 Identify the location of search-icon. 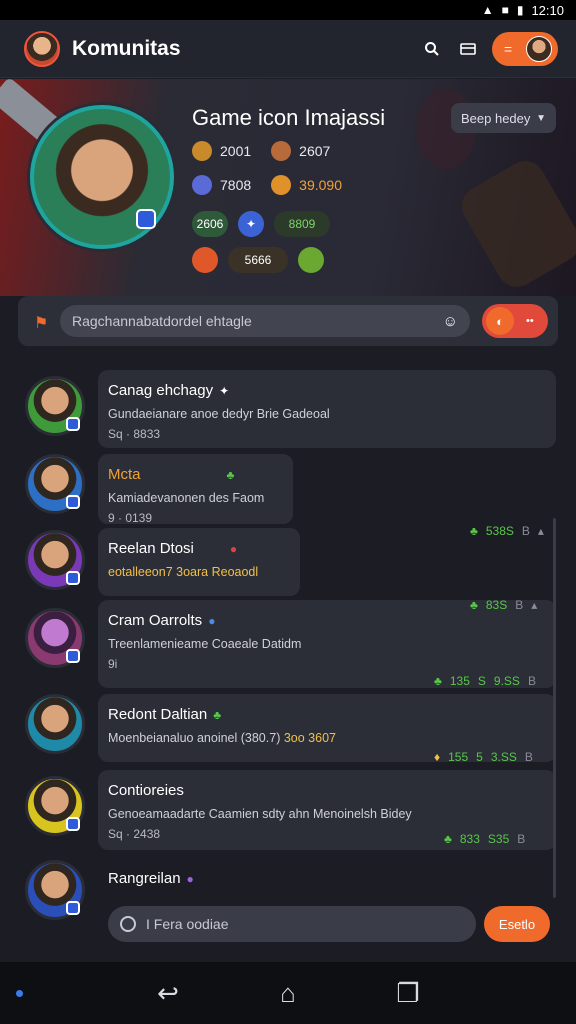
(432, 49).